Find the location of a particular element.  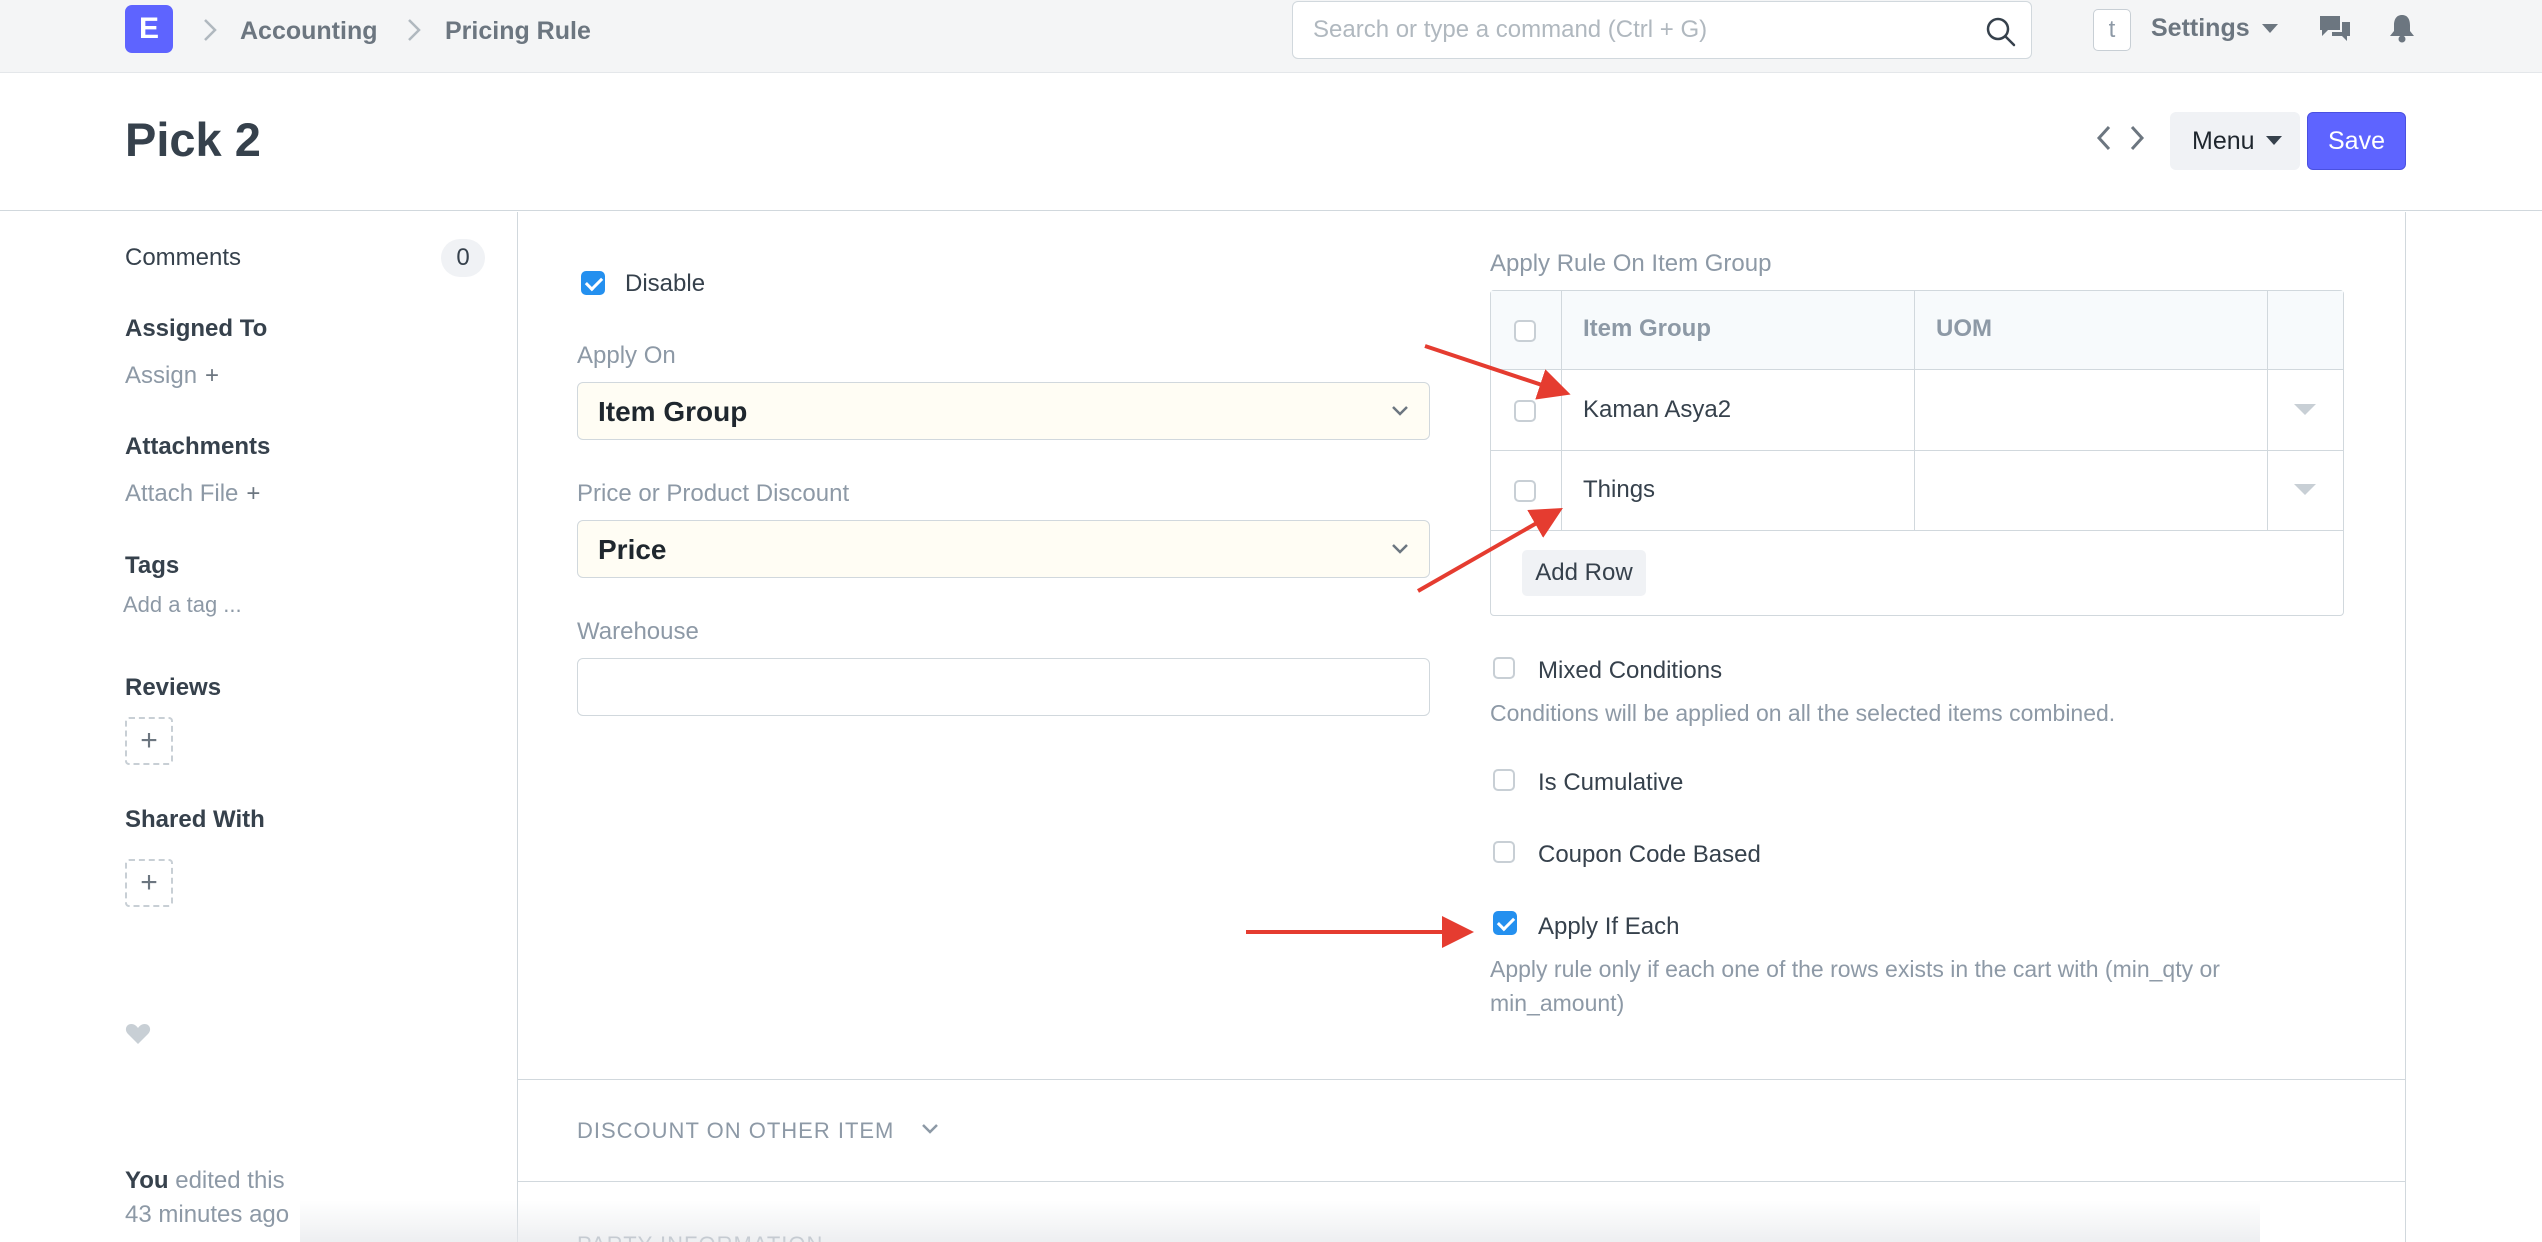

add-review-button: + is located at coordinates (149, 741).